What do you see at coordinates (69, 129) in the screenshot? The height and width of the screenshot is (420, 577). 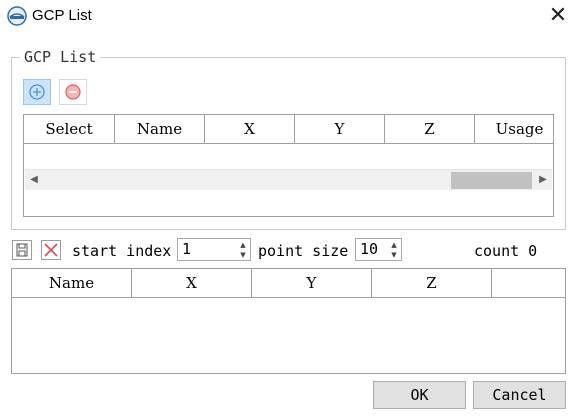 I see `column-header-select: Select` at bounding box center [69, 129].